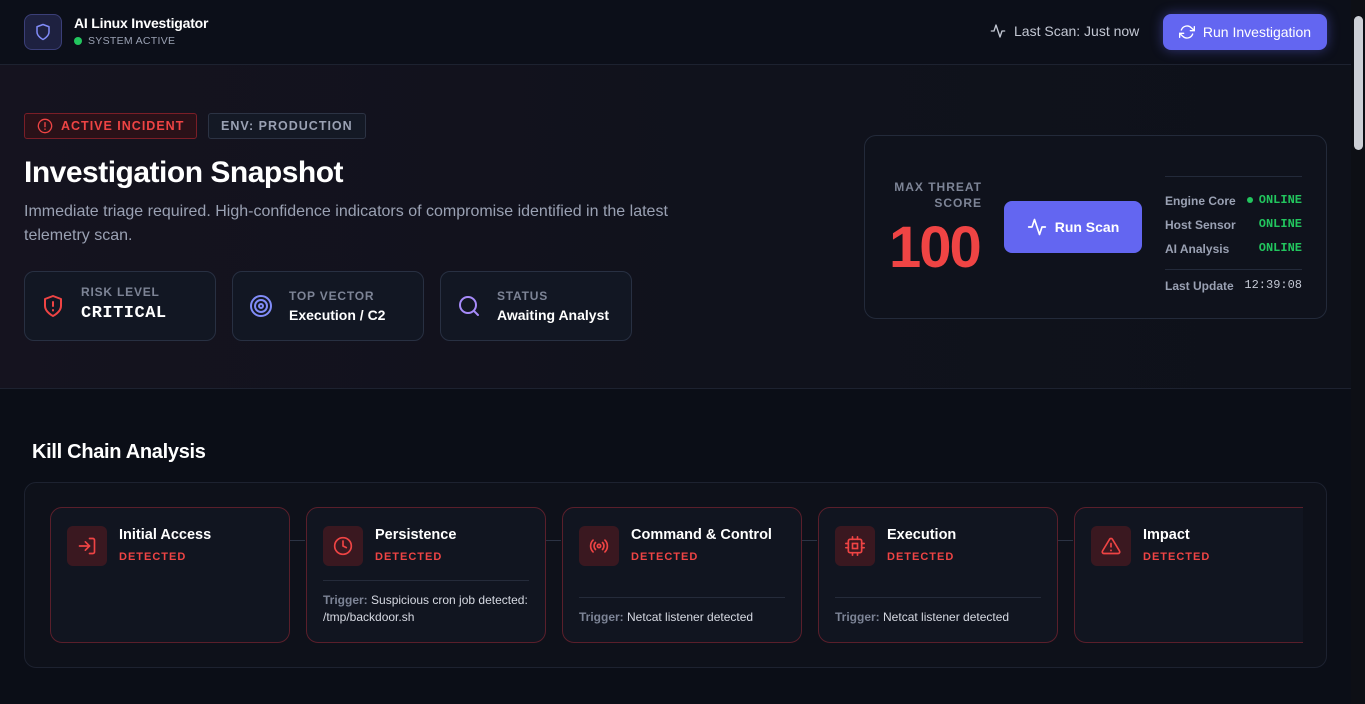  What do you see at coordinates (855, 546) in the screenshot?
I see `cpu-icon` at bounding box center [855, 546].